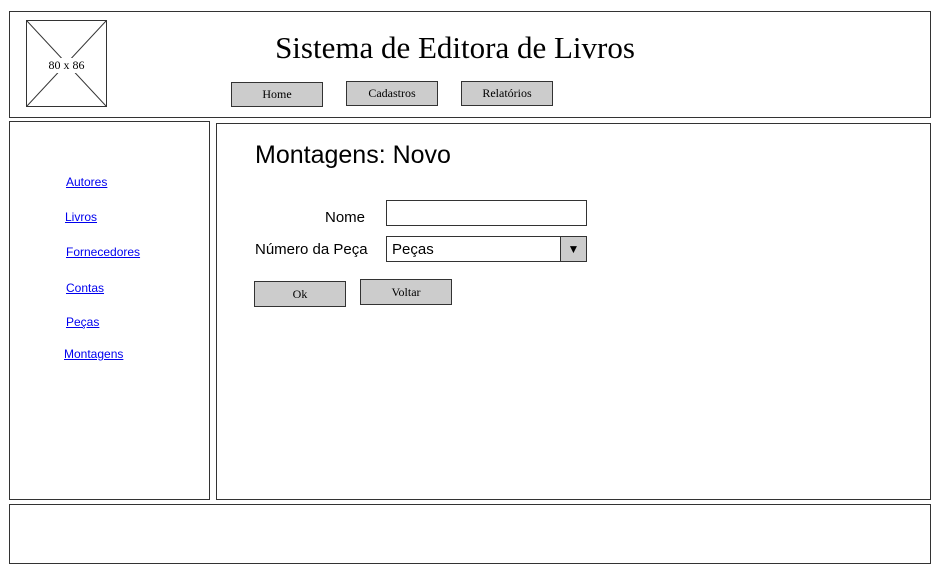 Image resolution: width=942 pixels, height=571 pixels. What do you see at coordinates (413, 249) in the screenshot?
I see `numero-peca-selected-value: Peças` at bounding box center [413, 249].